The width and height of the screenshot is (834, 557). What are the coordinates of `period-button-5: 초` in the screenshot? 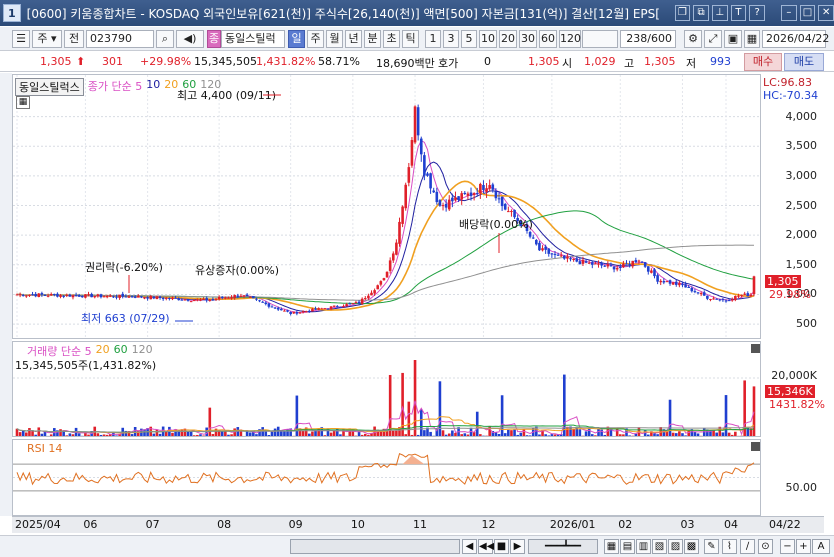 It's located at (391, 39).